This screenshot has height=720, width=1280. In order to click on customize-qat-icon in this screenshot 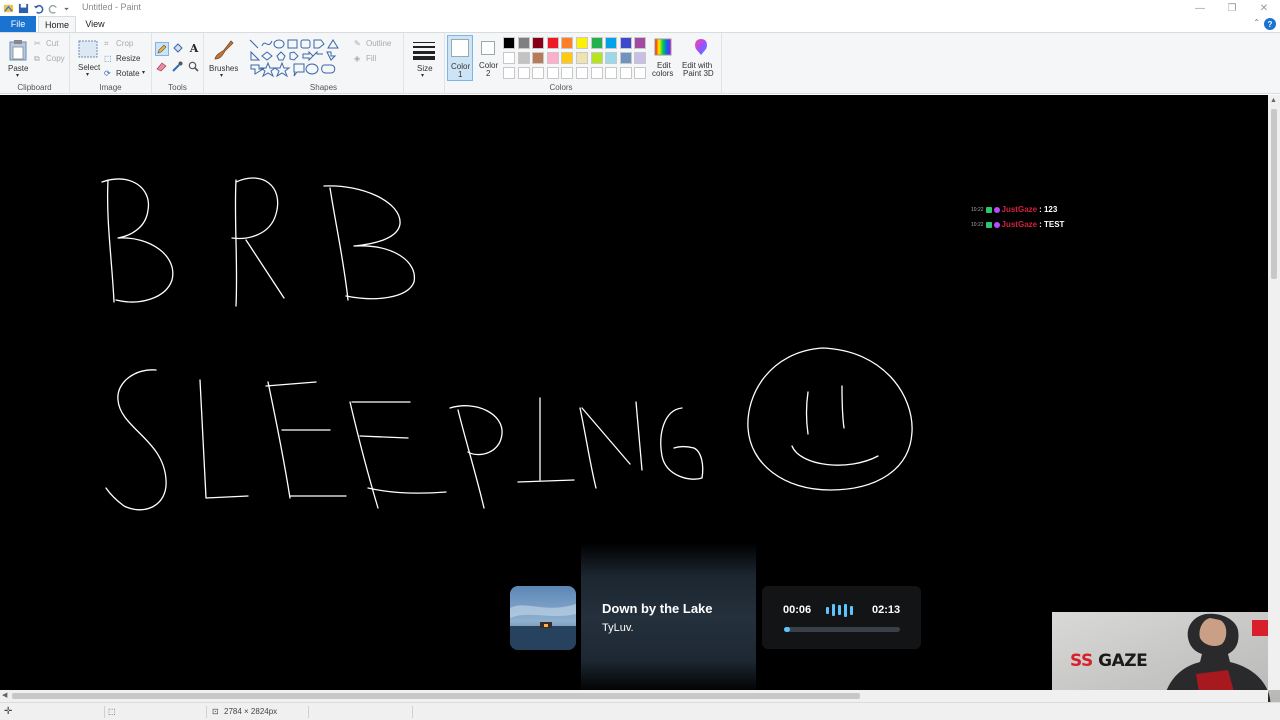, I will do `click(66, 8)`.